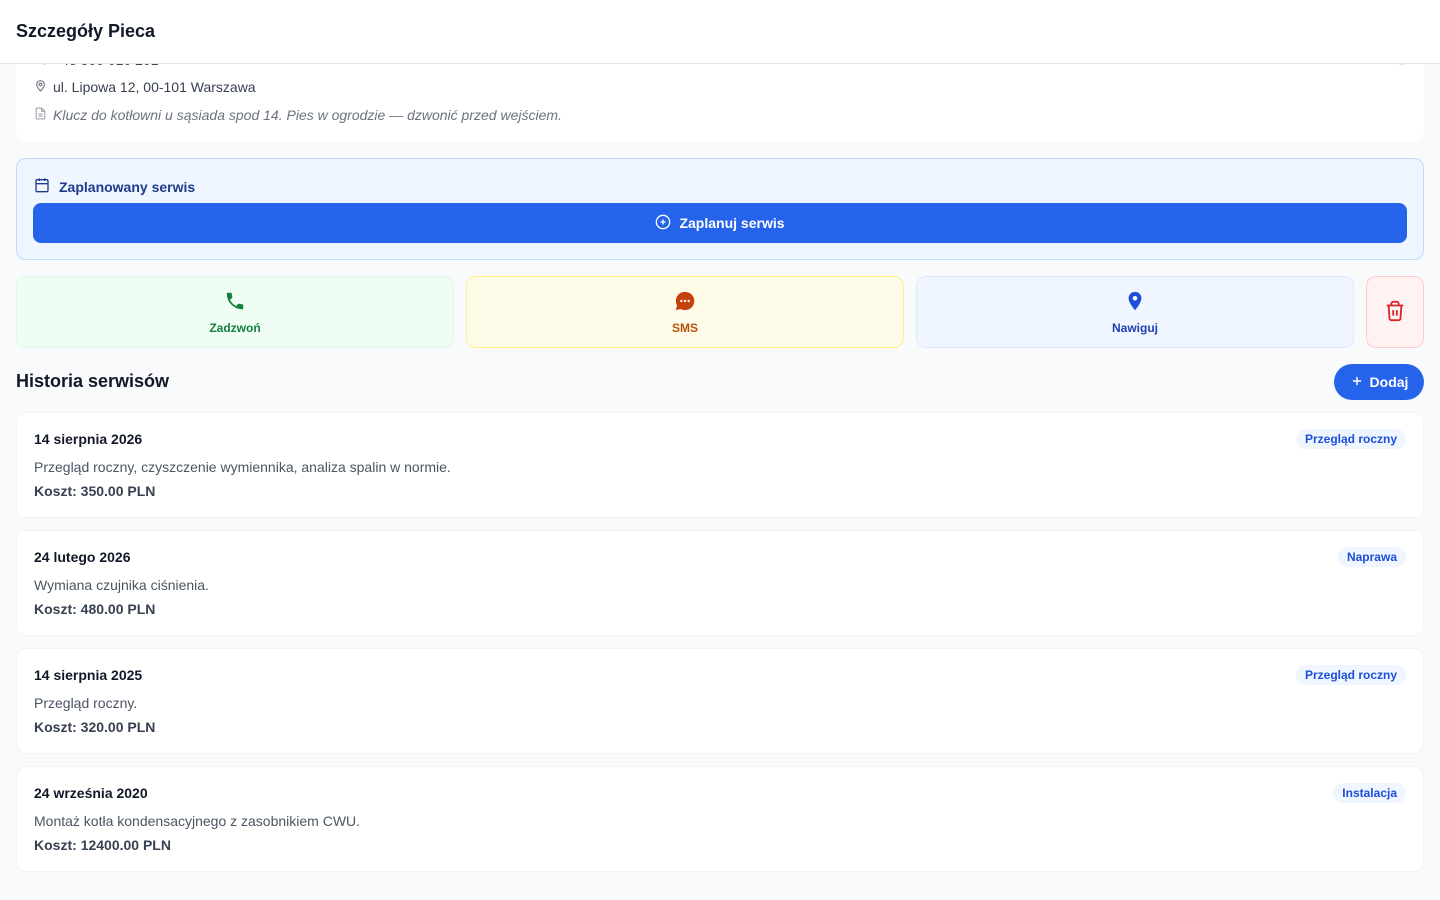  I want to click on entry-type-badge: Naprawa, so click(1371, 557).